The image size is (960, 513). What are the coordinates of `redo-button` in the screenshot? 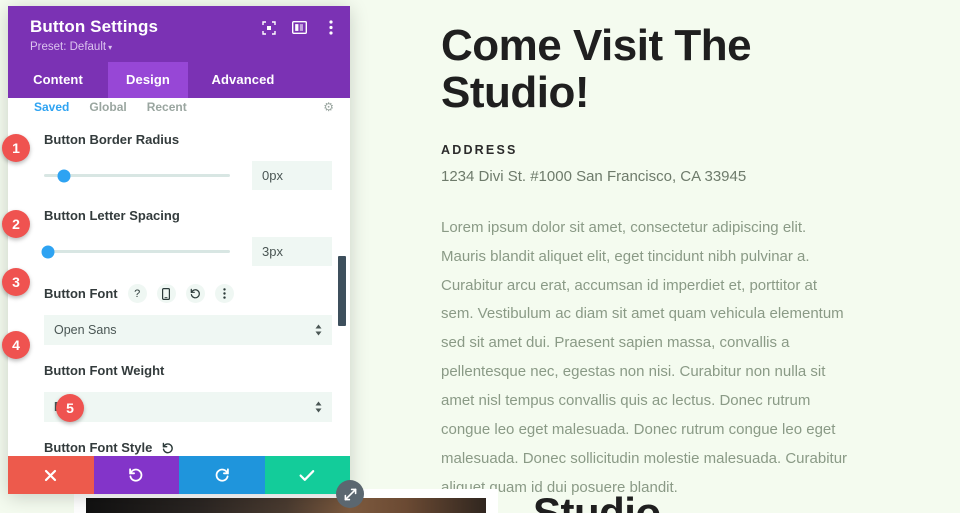 It's located at (222, 475).